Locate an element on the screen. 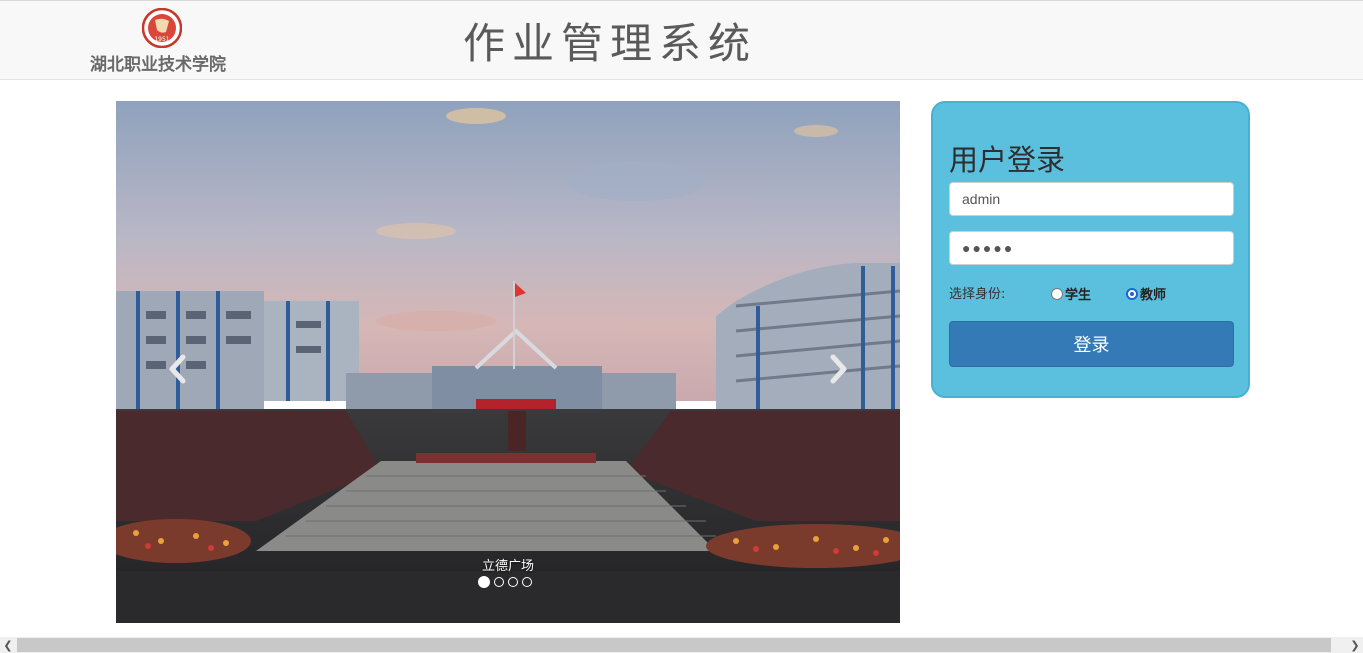  emblem-year: 1951 is located at coordinates (161, 39).